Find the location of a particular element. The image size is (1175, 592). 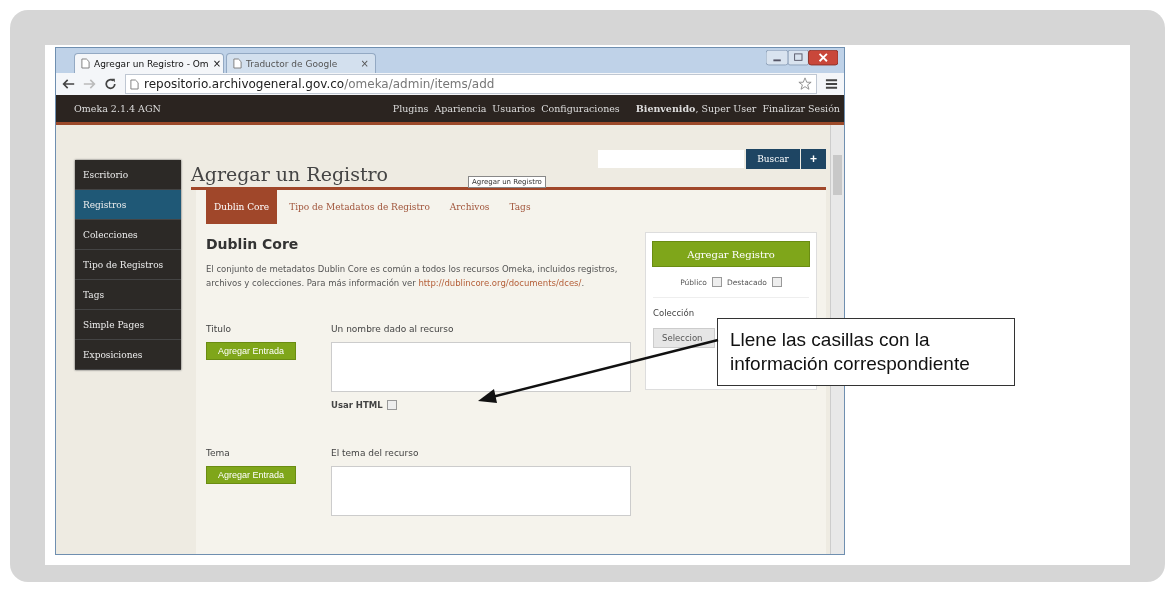

description-text: El conjunto de metadatos Dublin Core es común a todos los recursos Omeka, incluidos registros, archivos y colecciones. Para más información ver http://dublincore.org/documents/dces/. is located at coordinates (412, 276).